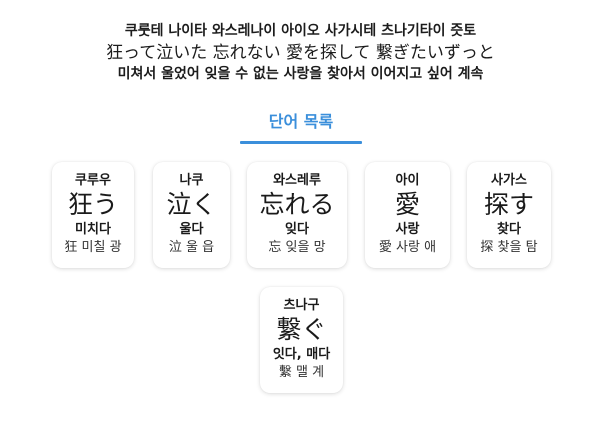 This screenshot has width=601, height=441. I want to click on word-japanese: 探す, so click(508, 204).